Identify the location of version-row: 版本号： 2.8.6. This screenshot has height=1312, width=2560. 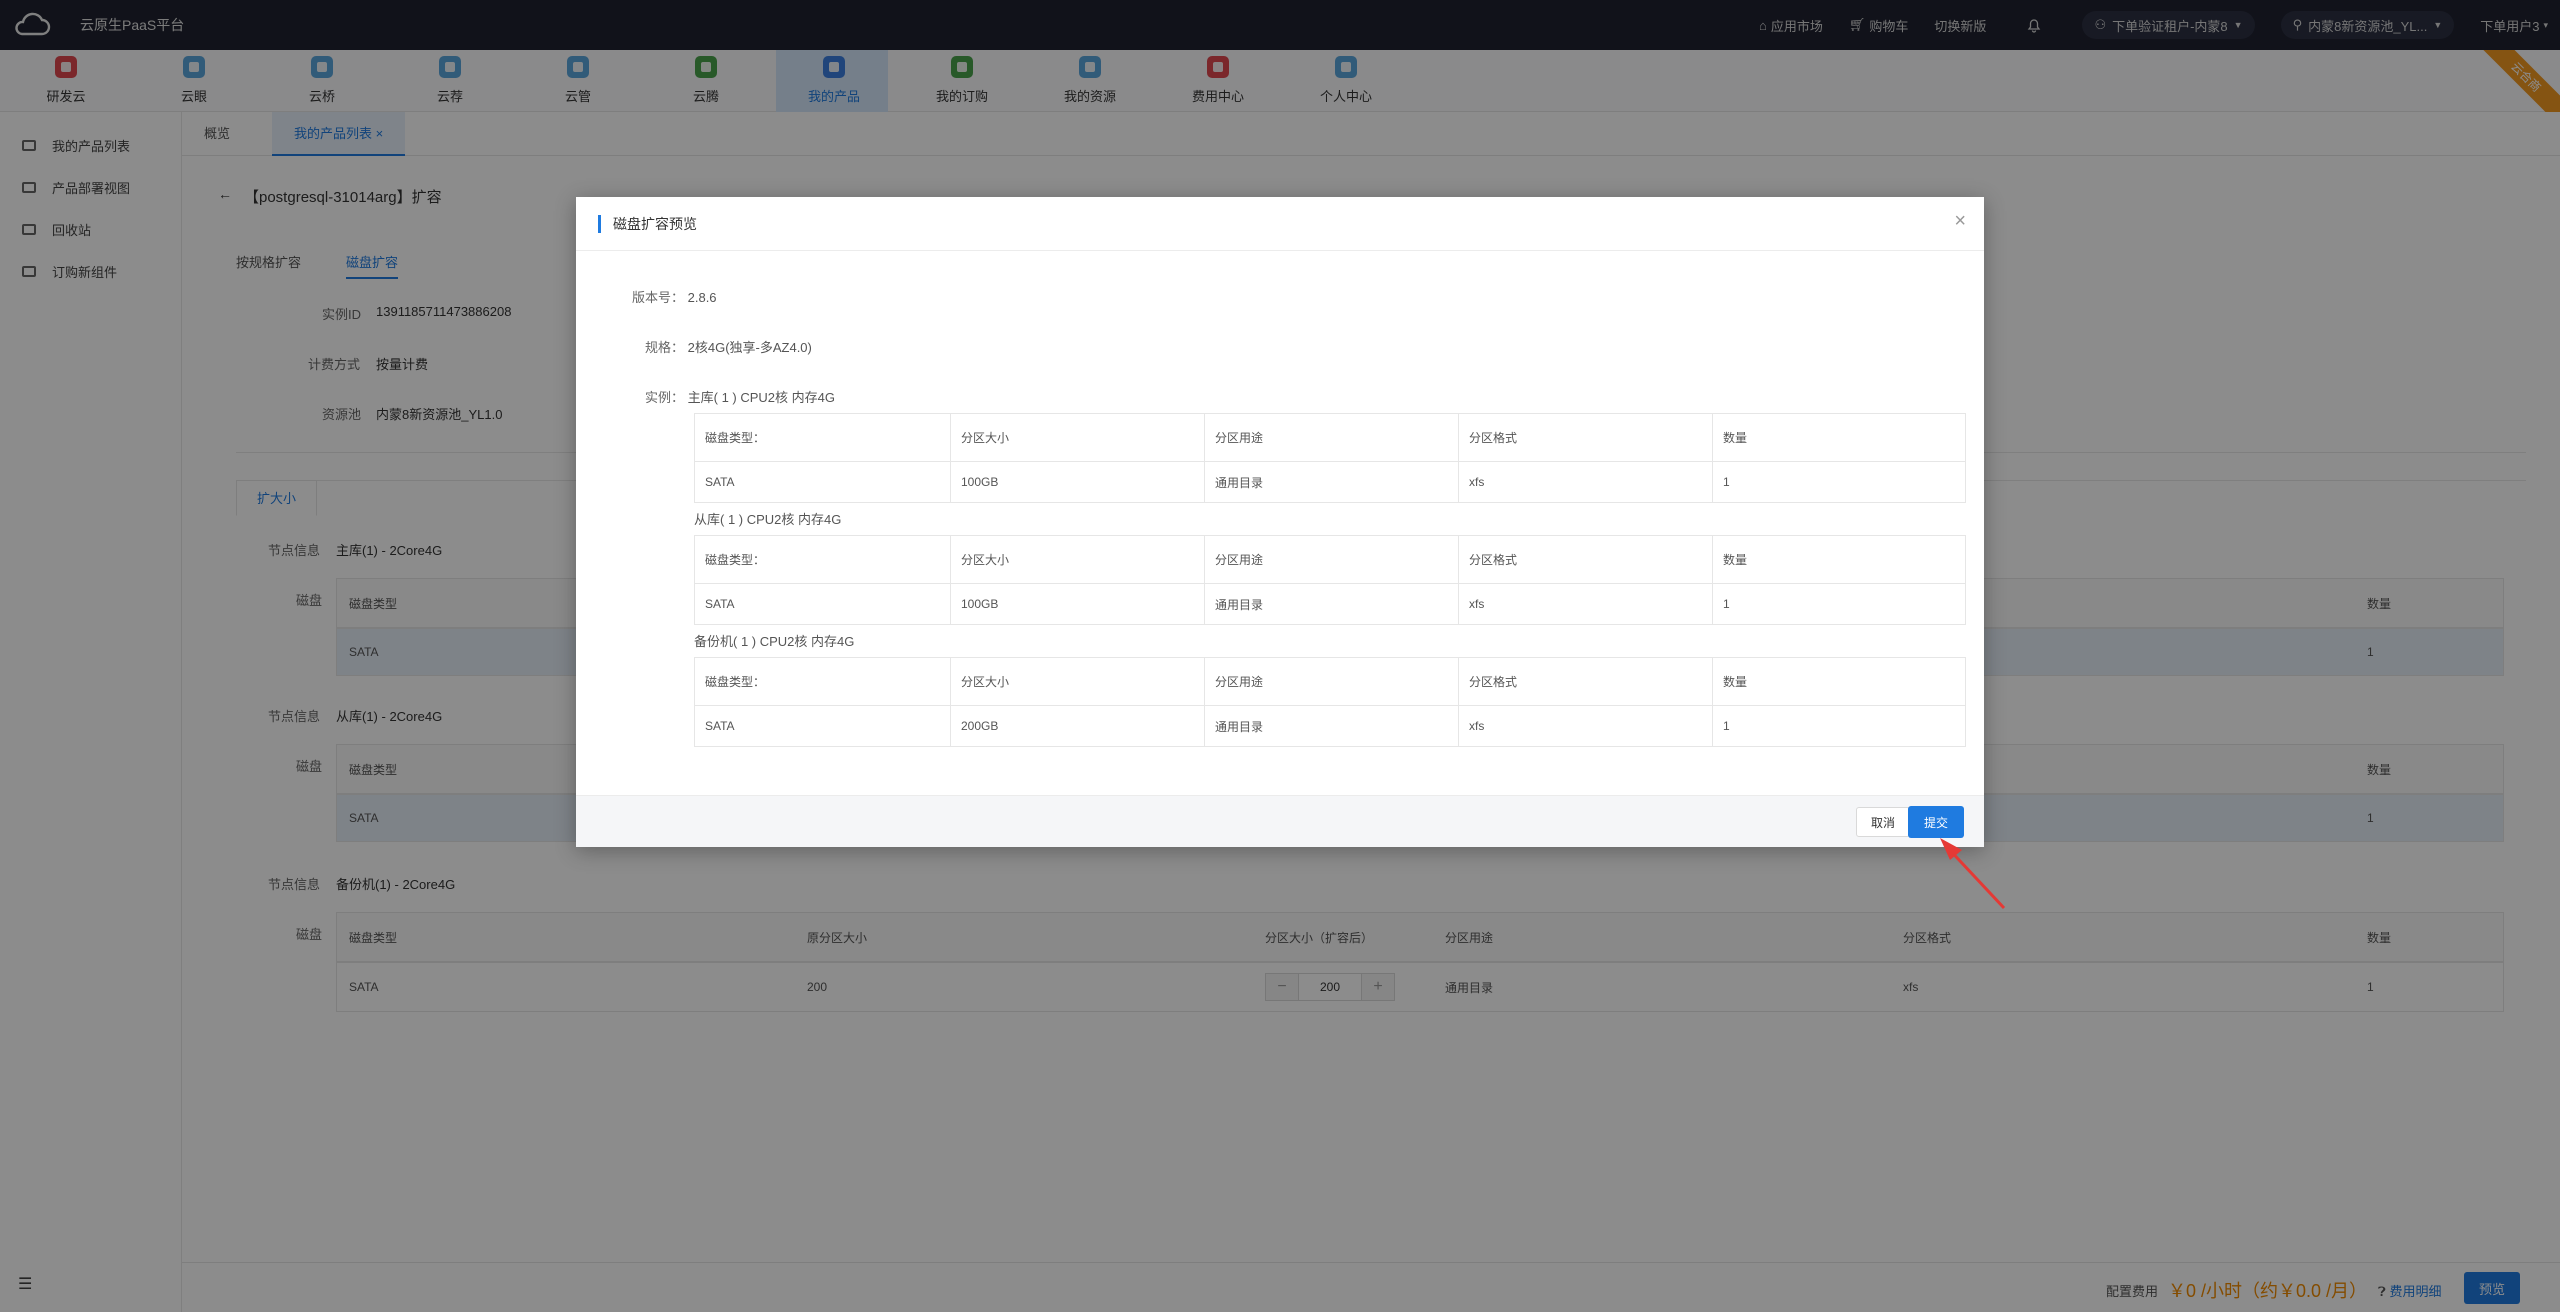
(646, 296).